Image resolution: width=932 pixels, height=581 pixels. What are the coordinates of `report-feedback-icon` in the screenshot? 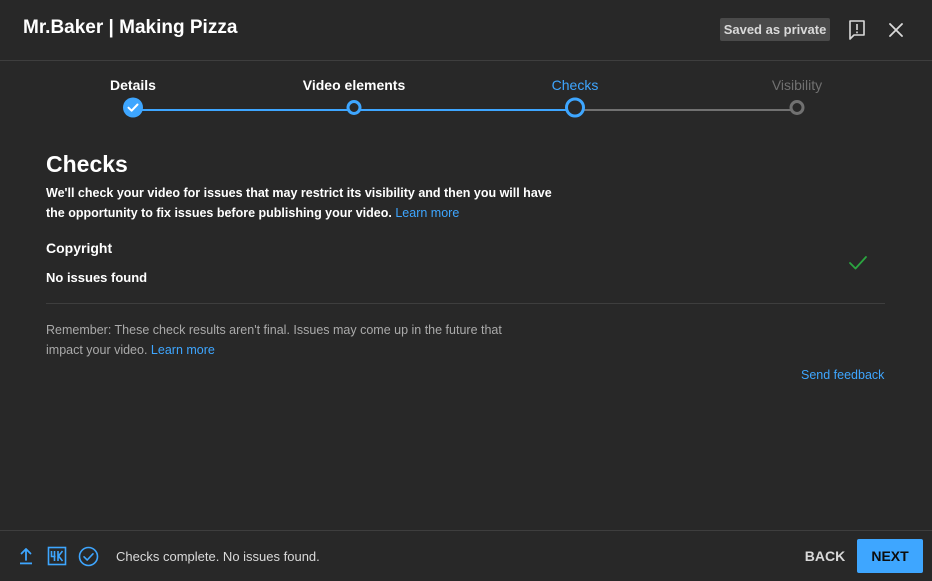 It's located at (857, 30).